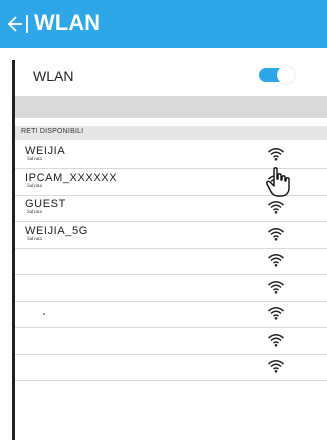 Image resolution: width=327 pixels, height=440 pixels. Describe the element at coordinates (171, 133) in the screenshot. I see `section-header: RETI DISPONIBILI` at that location.